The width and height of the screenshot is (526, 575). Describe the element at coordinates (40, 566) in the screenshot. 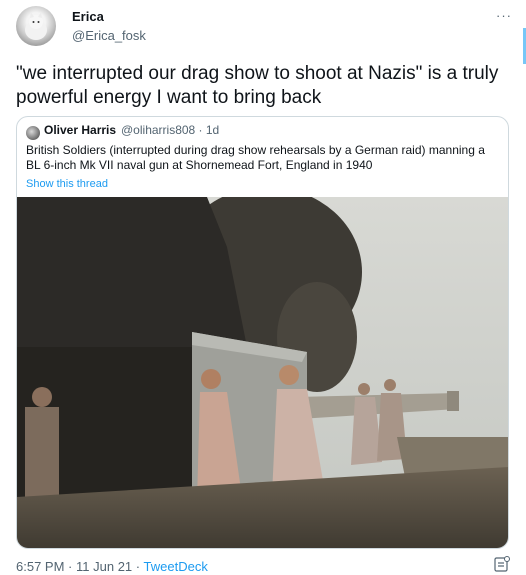

I see `tweet-time: 6:57 PM` at that location.